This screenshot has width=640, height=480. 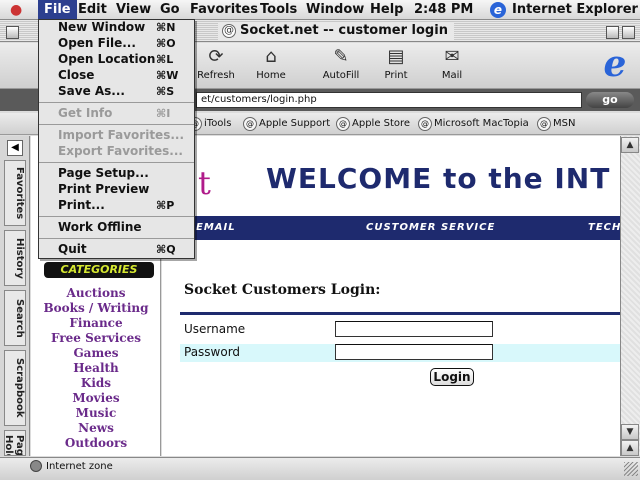 I want to click on page-proxy-icon: @, so click(x=229, y=31).